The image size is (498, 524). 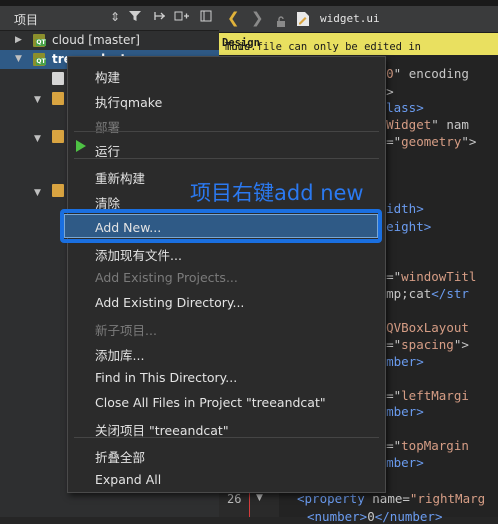 I want to click on code-token: windowTitl, so click(x=439, y=276).